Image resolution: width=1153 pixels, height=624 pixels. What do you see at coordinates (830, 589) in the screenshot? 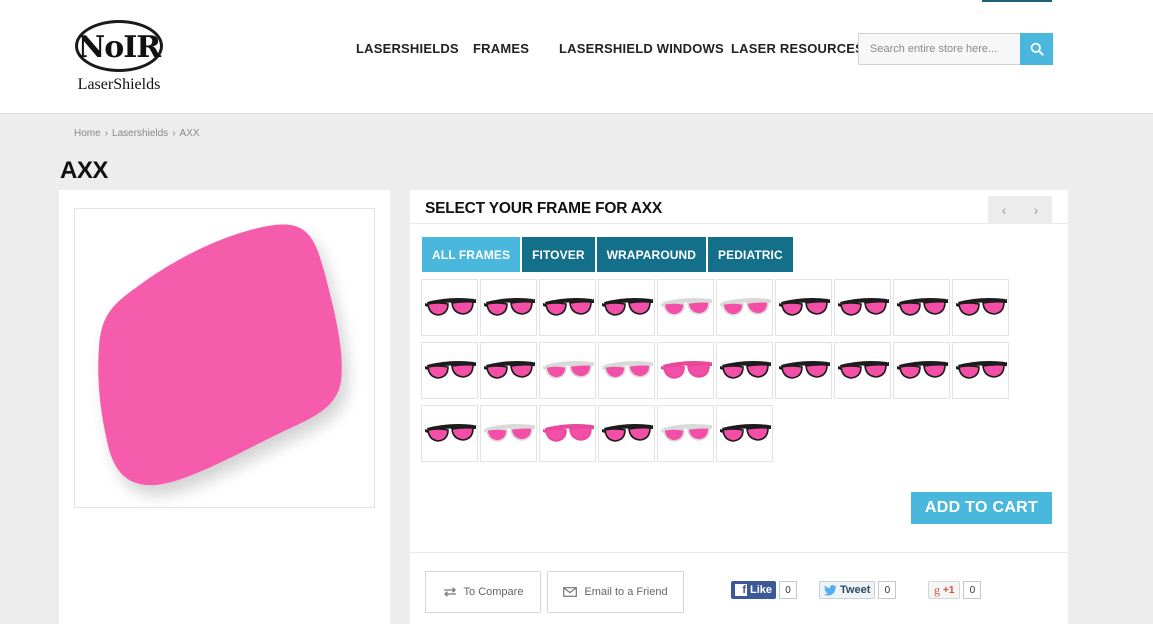
I see `twitter-icon` at bounding box center [830, 589].